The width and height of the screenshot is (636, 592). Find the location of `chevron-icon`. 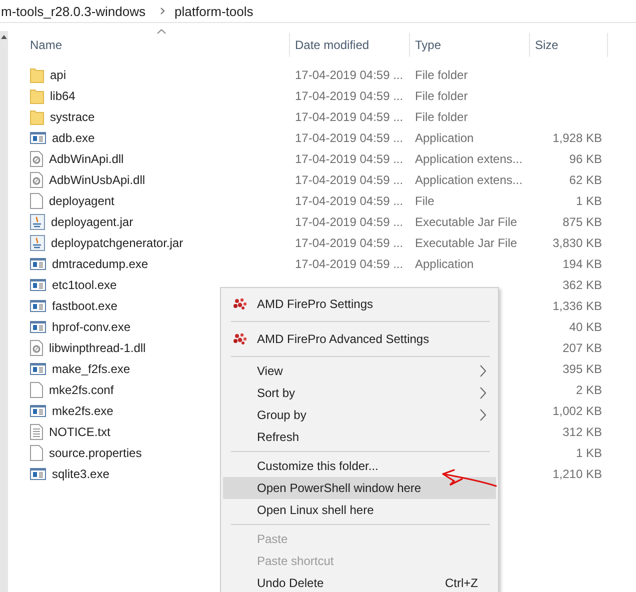

chevron-icon is located at coordinates (162, 11).